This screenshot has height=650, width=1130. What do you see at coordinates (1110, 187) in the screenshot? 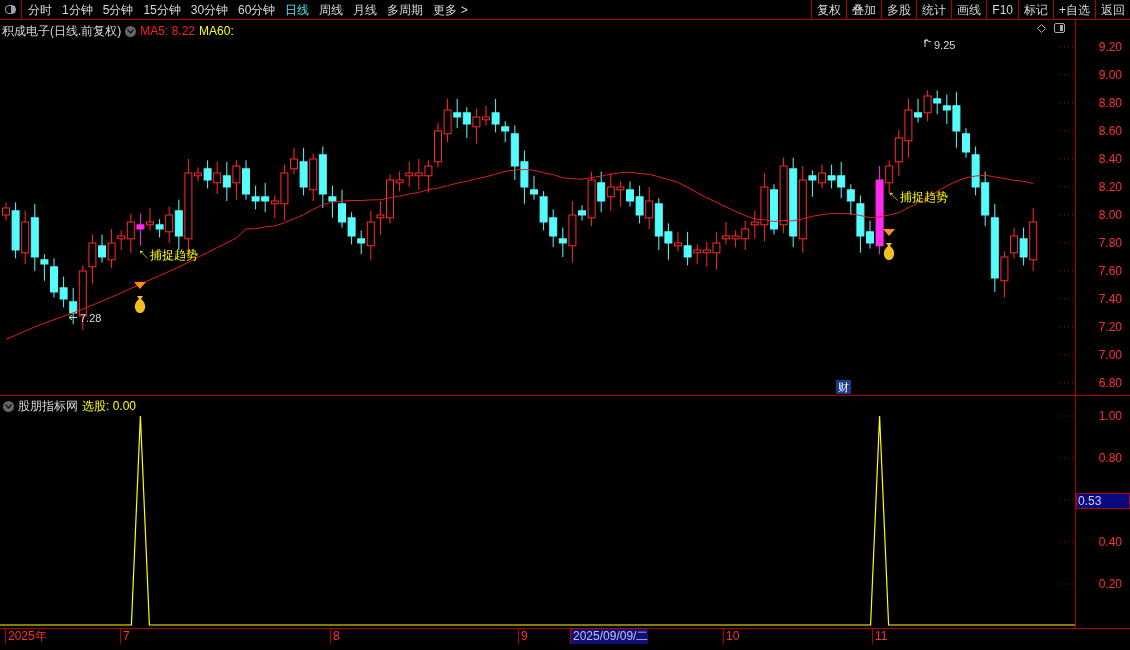
I see `price-axis-label: 8.20` at bounding box center [1110, 187].